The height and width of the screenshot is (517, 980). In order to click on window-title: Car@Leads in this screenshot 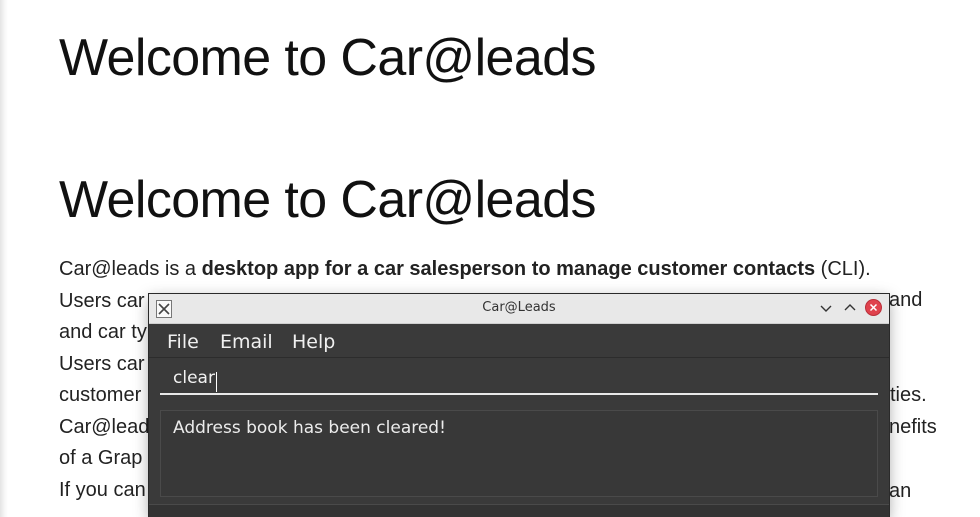, I will do `click(519, 307)`.